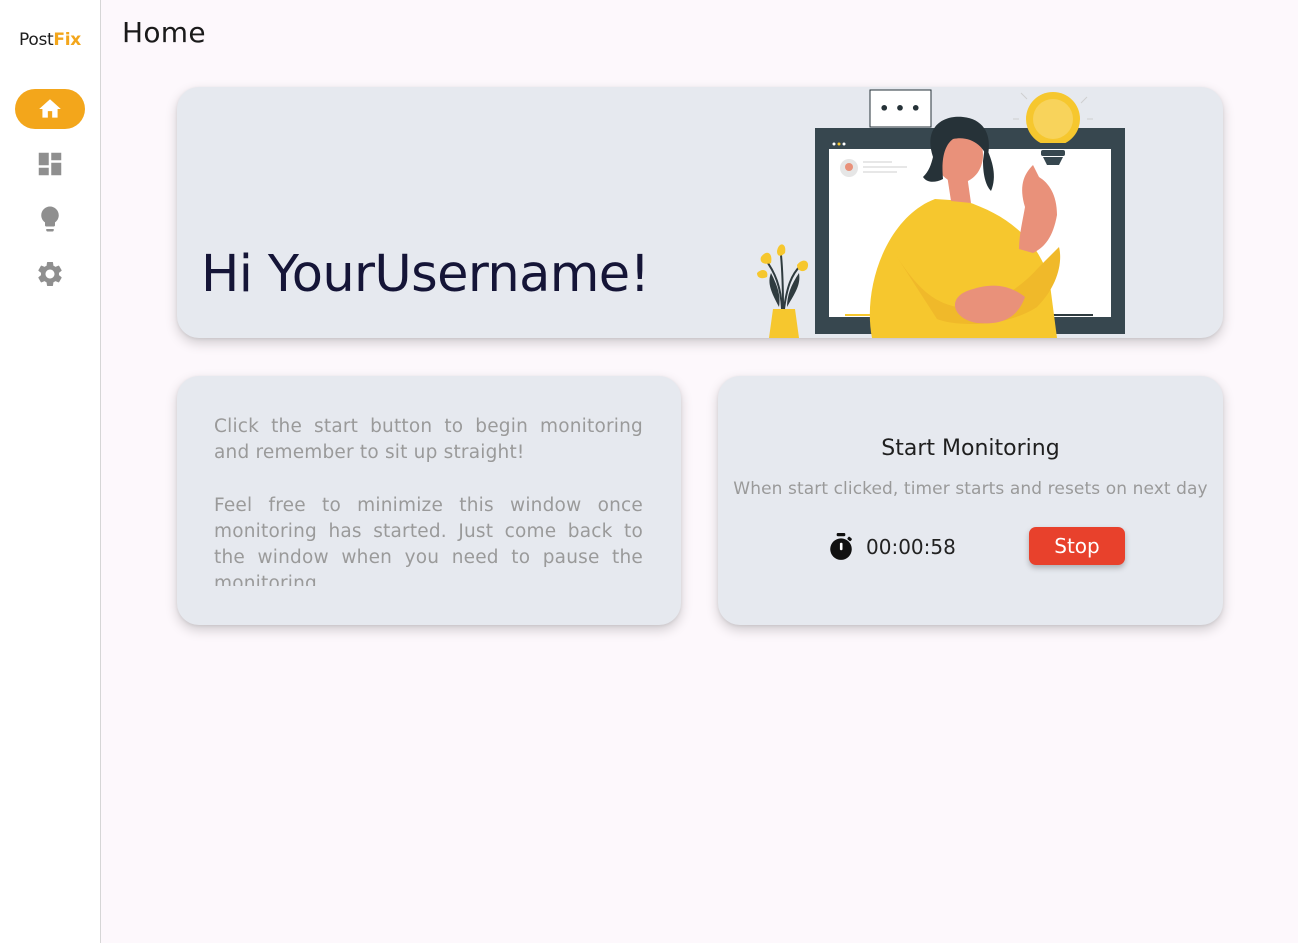  What do you see at coordinates (783, 291) in the screenshot?
I see `plant-illustration` at bounding box center [783, 291].